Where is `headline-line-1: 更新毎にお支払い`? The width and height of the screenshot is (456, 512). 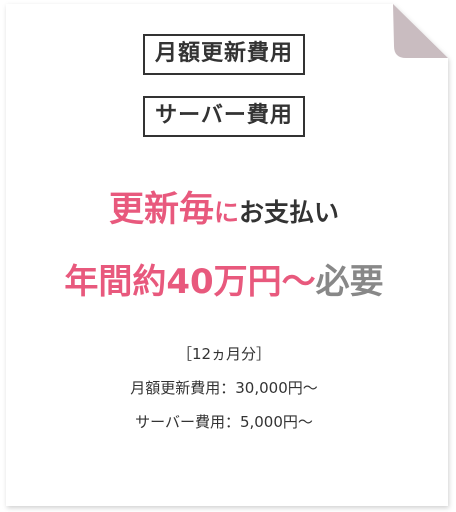 headline-line-1: 更新毎にお支払い is located at coordinates (224, 213).